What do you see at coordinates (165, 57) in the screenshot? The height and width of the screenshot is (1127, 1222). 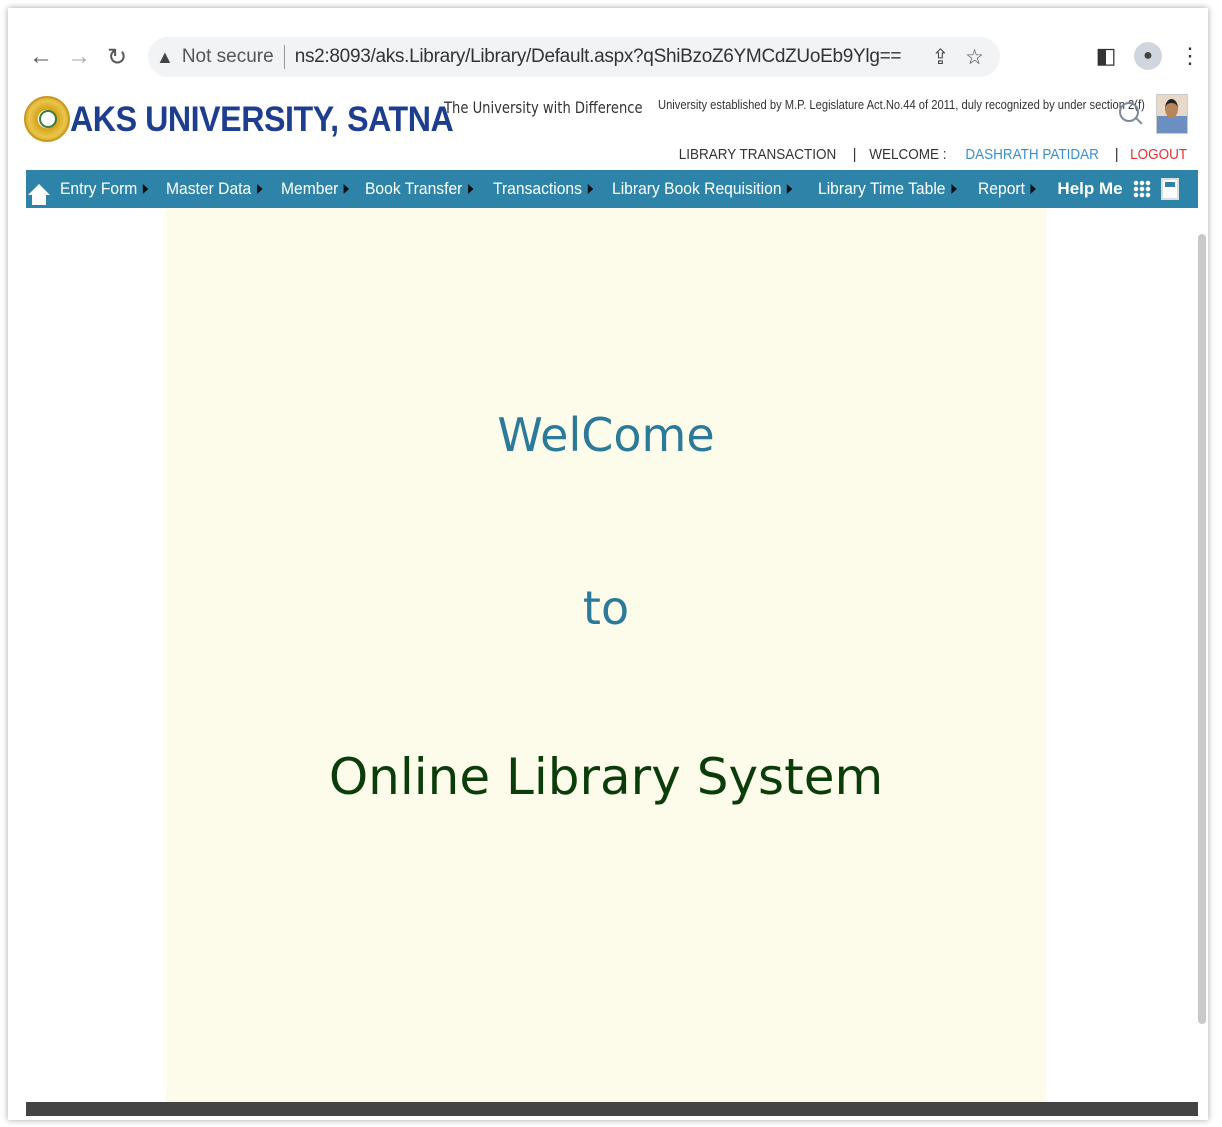 I see `warning-icon: ▲` at bounding box center [165, 57].